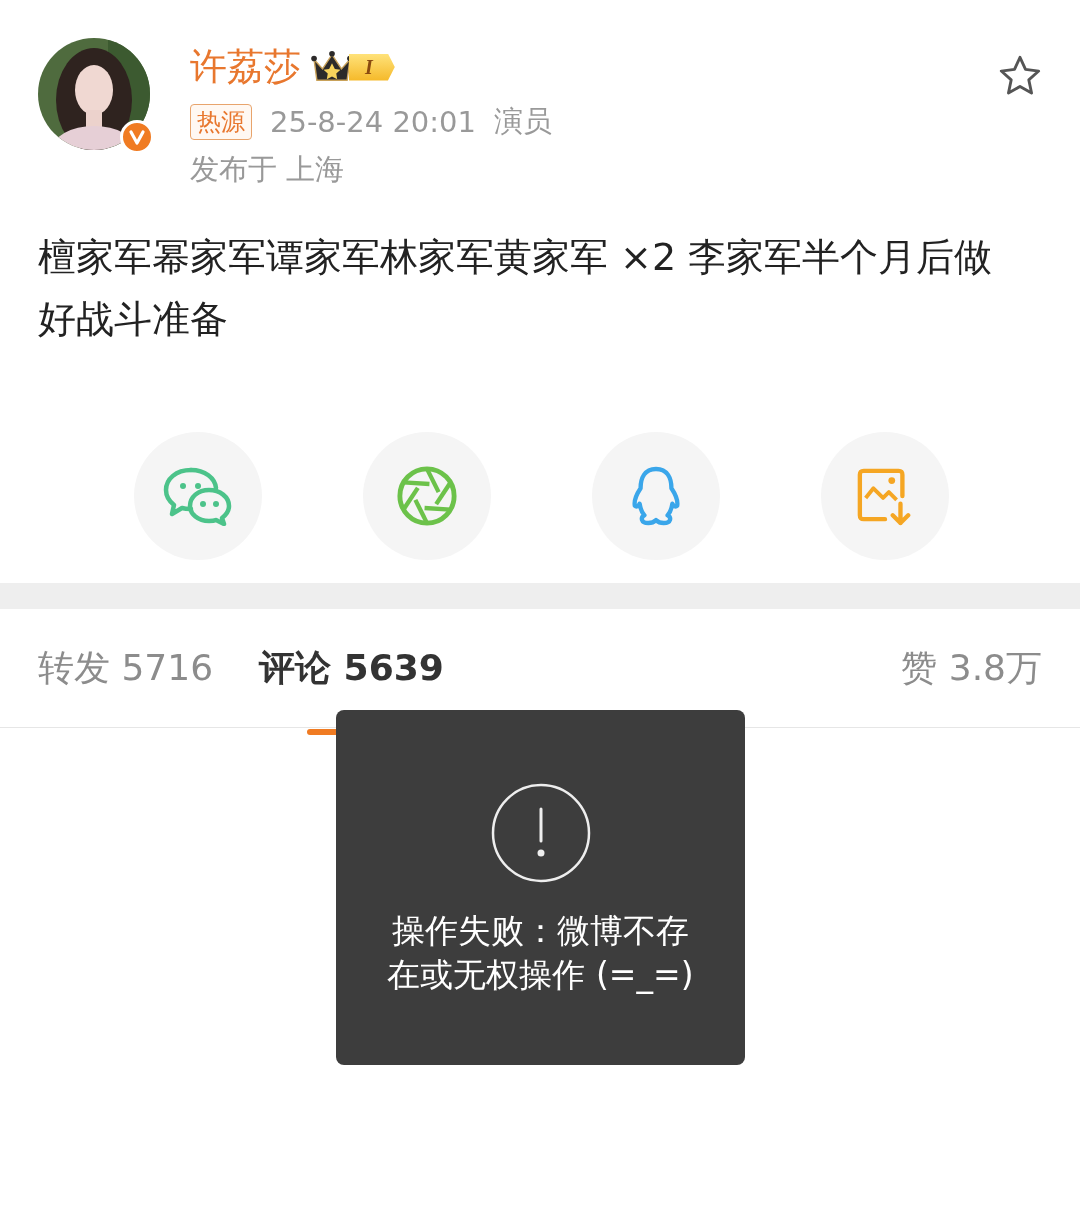 The height and width of the screenshot is (1209, 1080). What do you see at coordinates (373, 122) in the screenshot?
I see `post-time: 25-8-24 20:01` at bounding box center [373, 122].